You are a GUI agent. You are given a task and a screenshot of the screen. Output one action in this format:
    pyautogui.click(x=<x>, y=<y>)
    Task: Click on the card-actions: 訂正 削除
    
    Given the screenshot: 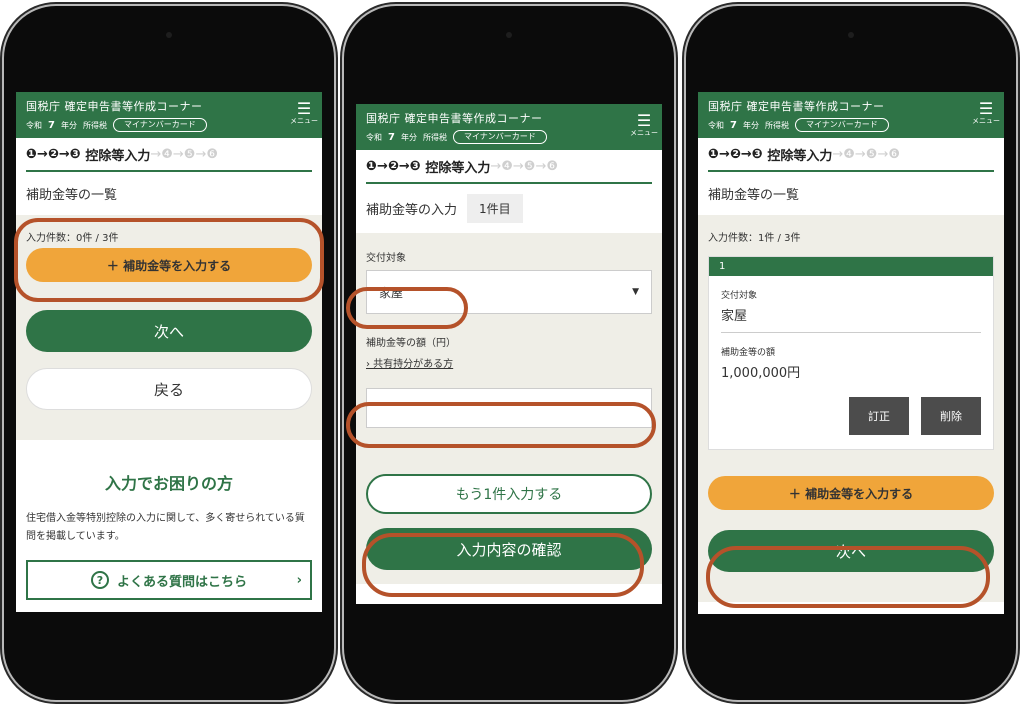 What is the action you would take?
    pyautogui.click(x=851, y=419)
    